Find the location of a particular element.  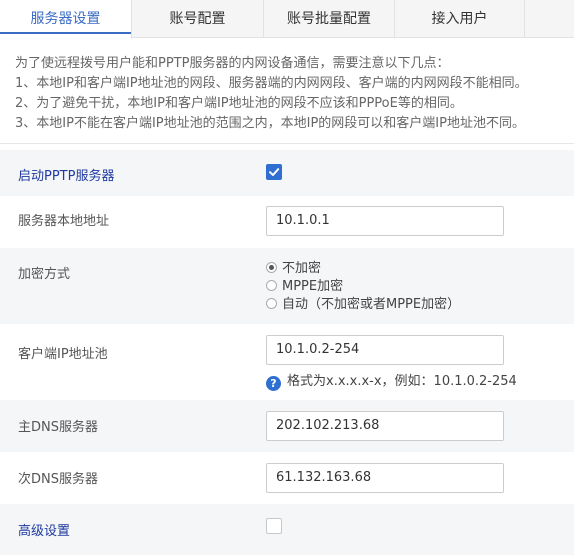

encryption-option-label: 自动（不加密或者MPPE加密） is located at coordinates (371, 304).